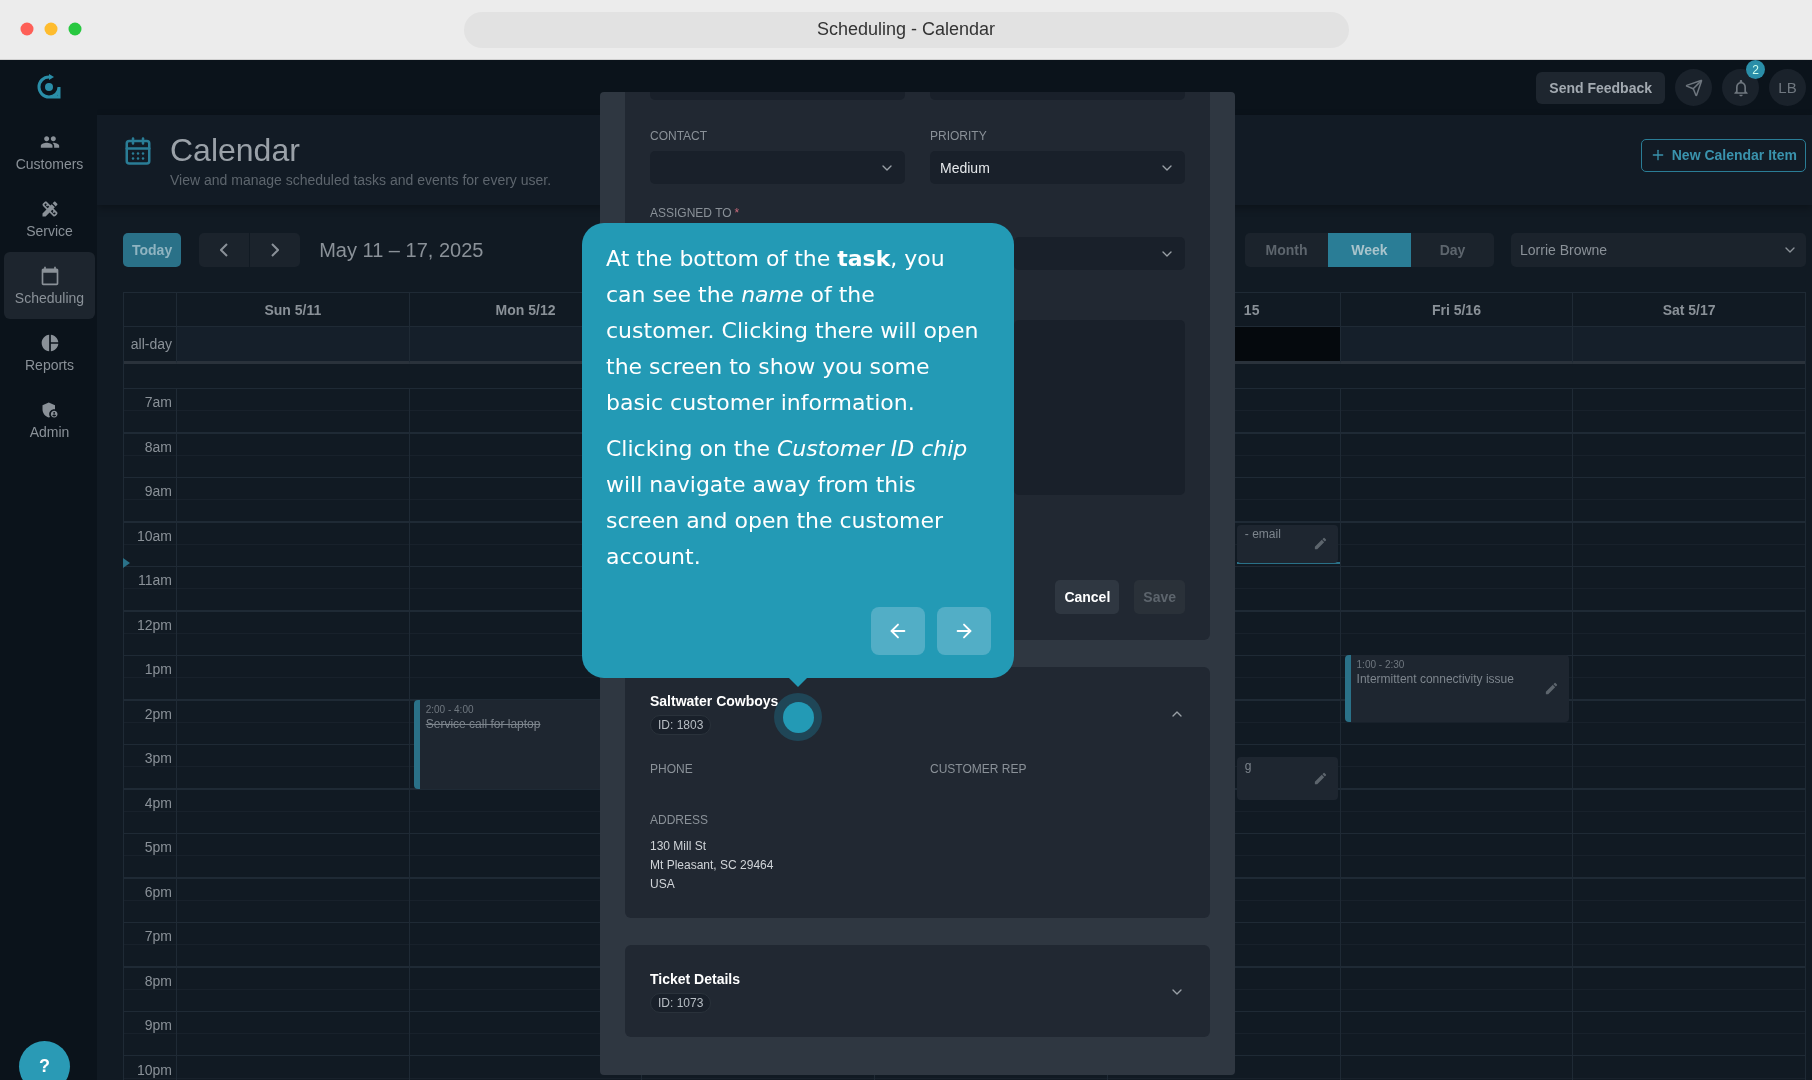  Describe the element at coordinates (49, 297) in the screenshot. I see `sidebar-item-label: Scheduling` at that location.